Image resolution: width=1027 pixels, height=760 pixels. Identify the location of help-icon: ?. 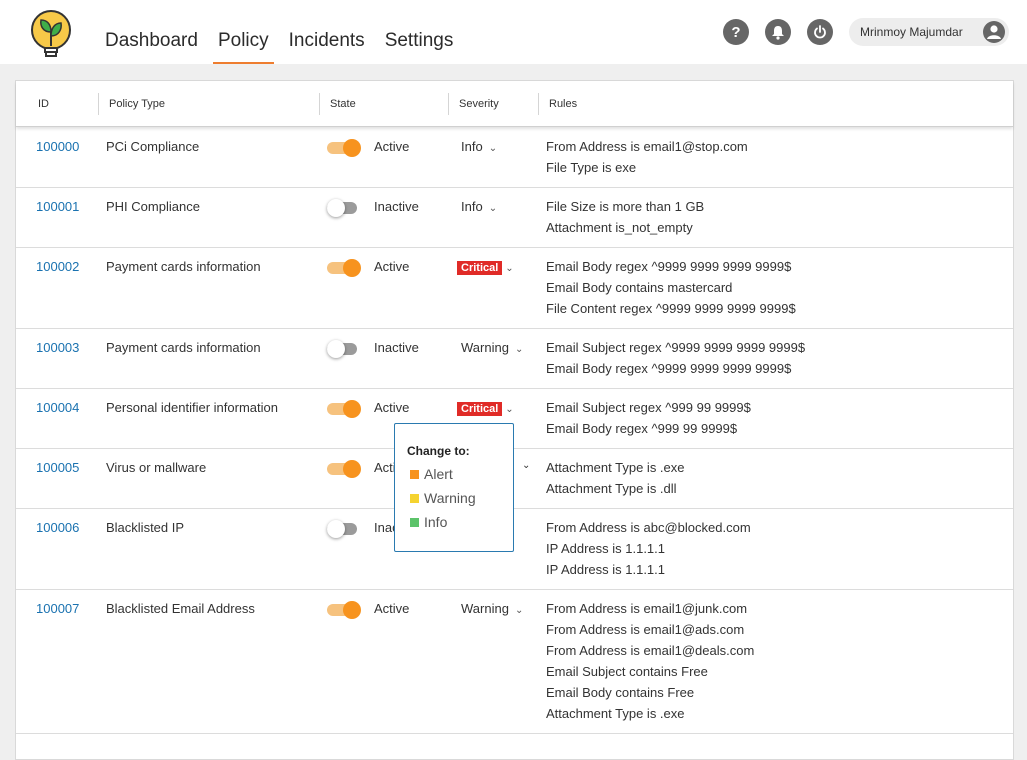
(736, 32).